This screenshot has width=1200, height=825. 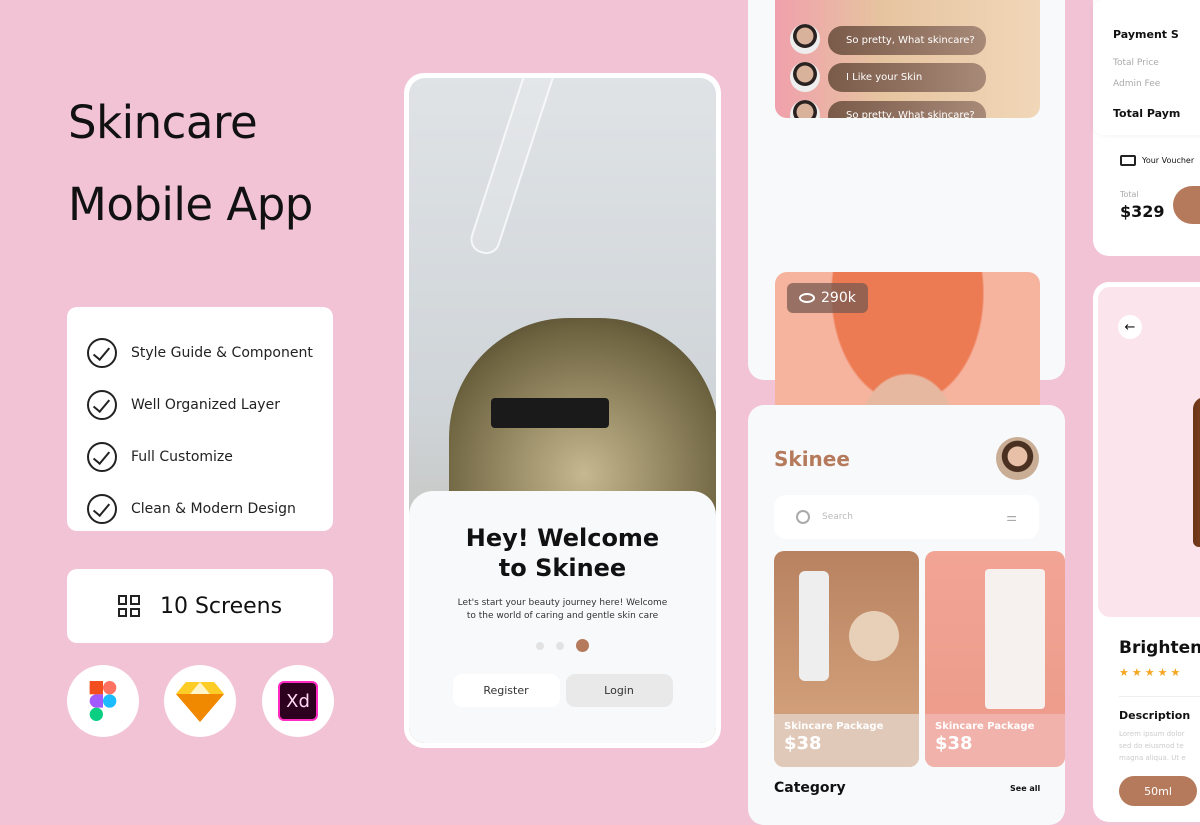 I want to click on page-dot-active, so click(x=582, y=645).